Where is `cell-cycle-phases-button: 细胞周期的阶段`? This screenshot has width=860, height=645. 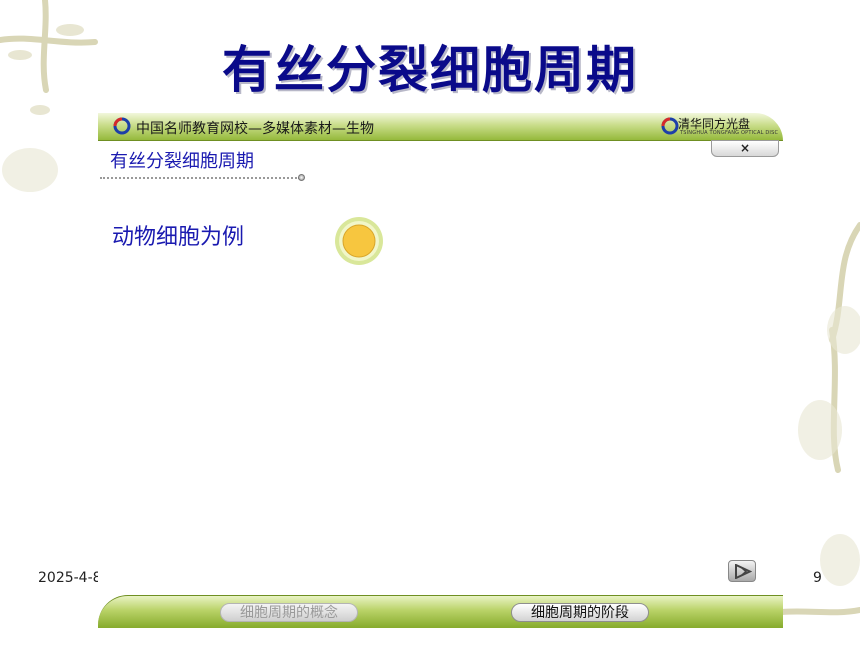
cell-cycle-phases-button: 细胞周期的阶段 is located at coordinates (580, 612).